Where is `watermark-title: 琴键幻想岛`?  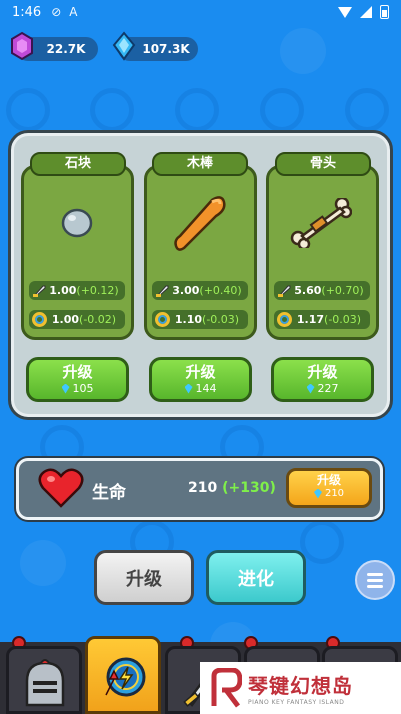
watermark-title: 琴键幻想岛 is located at coordinates (300, 686).